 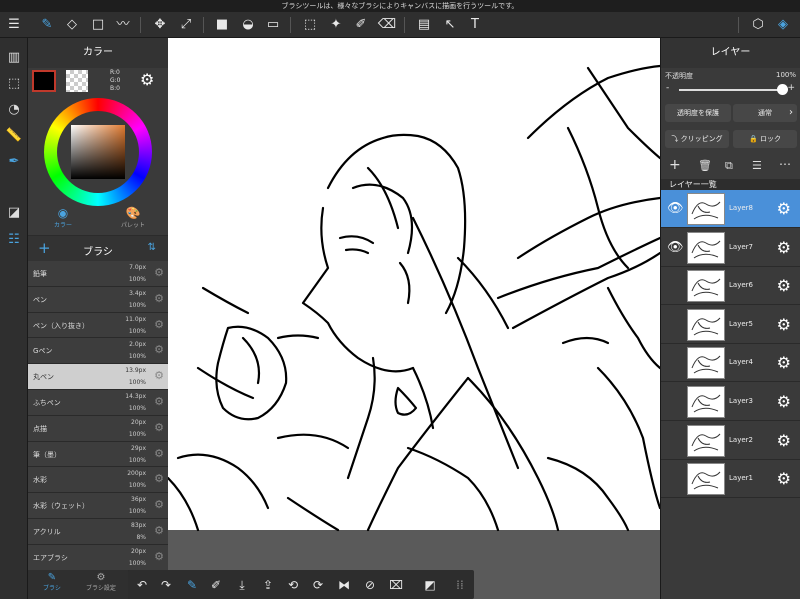 What do you see at coordinates (14, 58) in the screenshot?
I see `pages-icon: ▥` at bounding box center [14, 58].